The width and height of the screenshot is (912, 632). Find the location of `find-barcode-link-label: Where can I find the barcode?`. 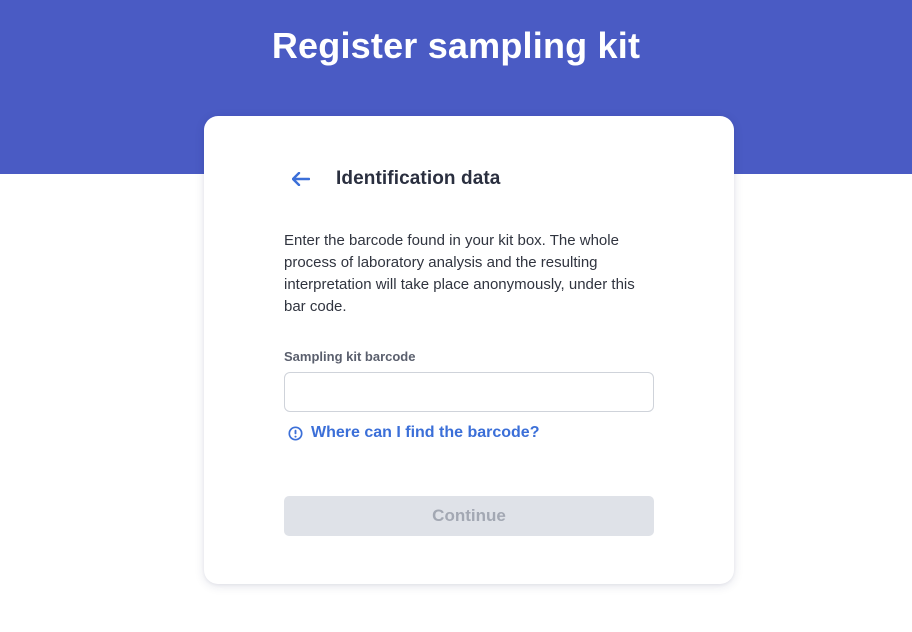

find-barcode-link-label: Where can I find the barcode? is located at coordinates (425, 432).